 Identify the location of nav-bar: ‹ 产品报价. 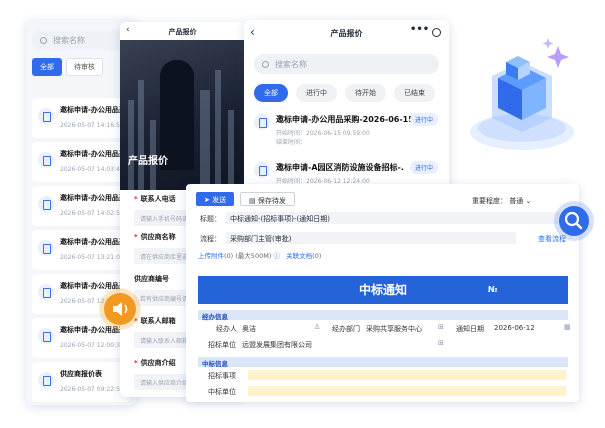
(182, 31).